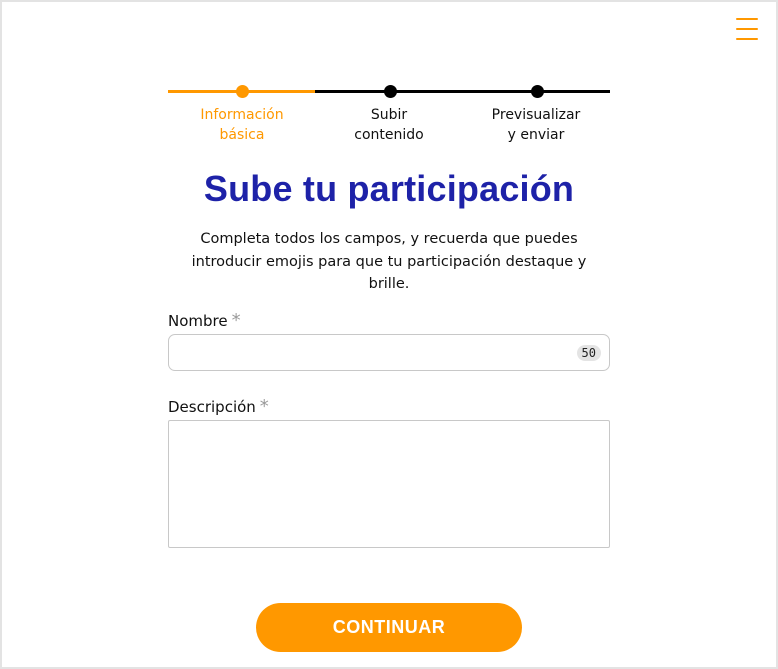  I want to click on continue-button: CONTINUAR, so click(389, 627).